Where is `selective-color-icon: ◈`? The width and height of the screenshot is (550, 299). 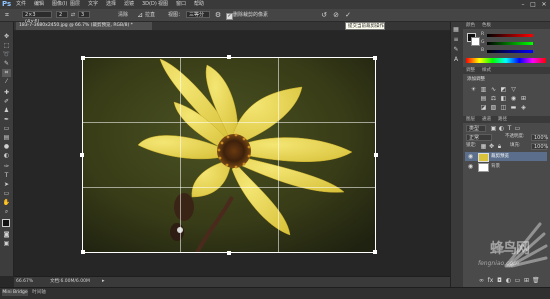 selective-color-icon: ◈ is located at coordinates (523, 107).